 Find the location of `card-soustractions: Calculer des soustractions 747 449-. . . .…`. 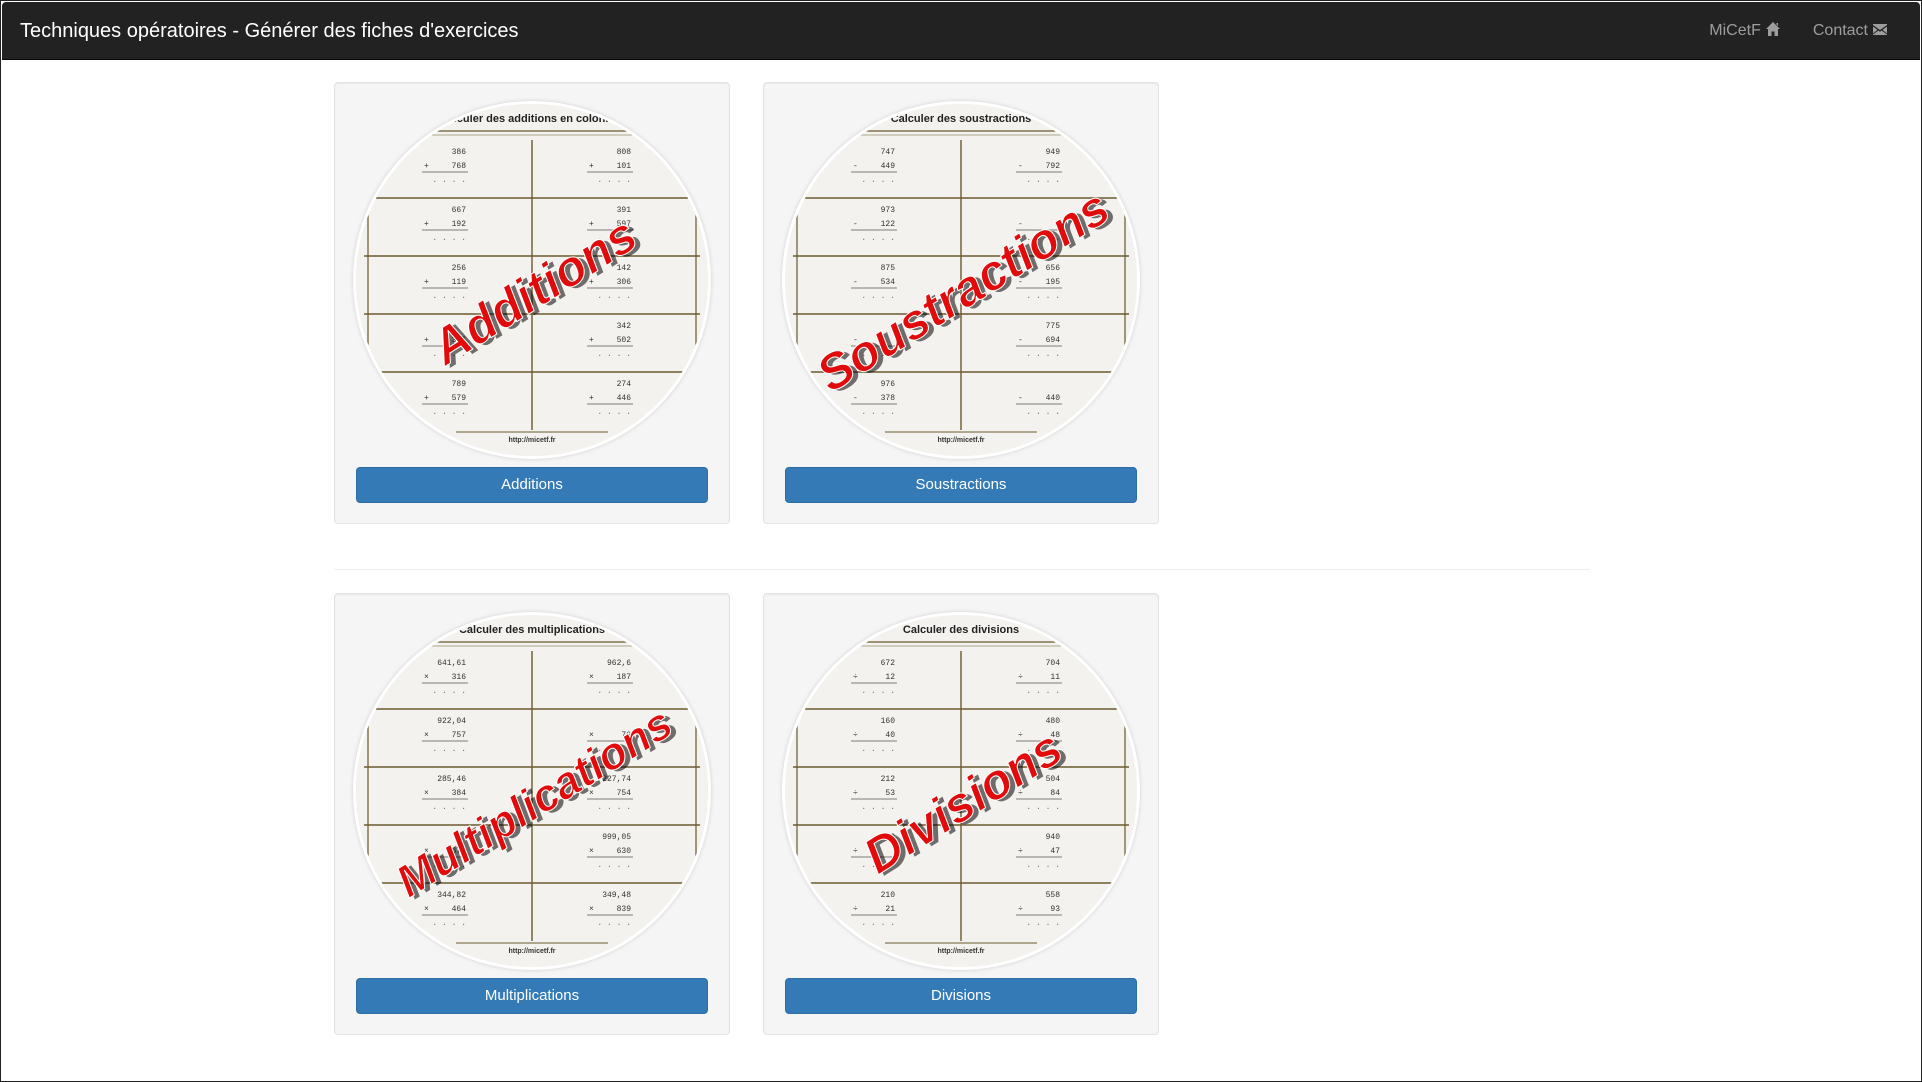

card-soustractions: Calculer des soustractions 747 449-. . . .… is located at coordinates (961, 303).